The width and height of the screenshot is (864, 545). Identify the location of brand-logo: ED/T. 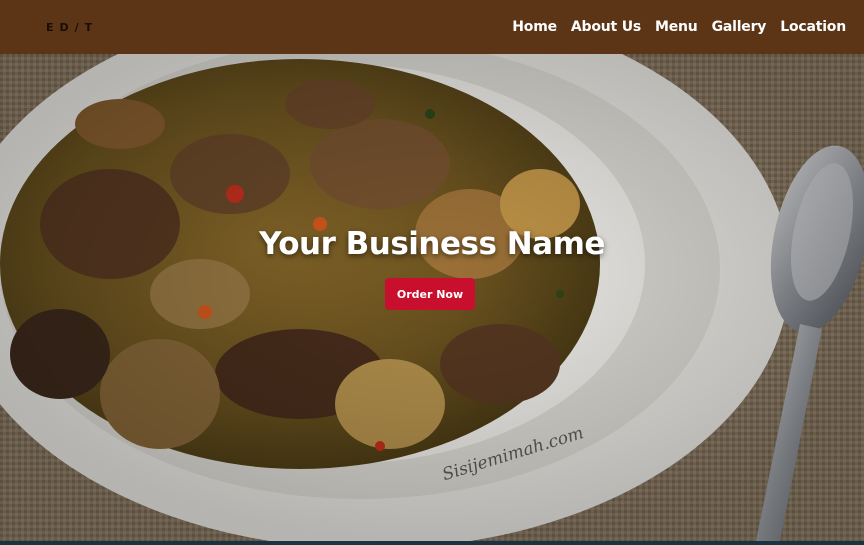
(72, 27).